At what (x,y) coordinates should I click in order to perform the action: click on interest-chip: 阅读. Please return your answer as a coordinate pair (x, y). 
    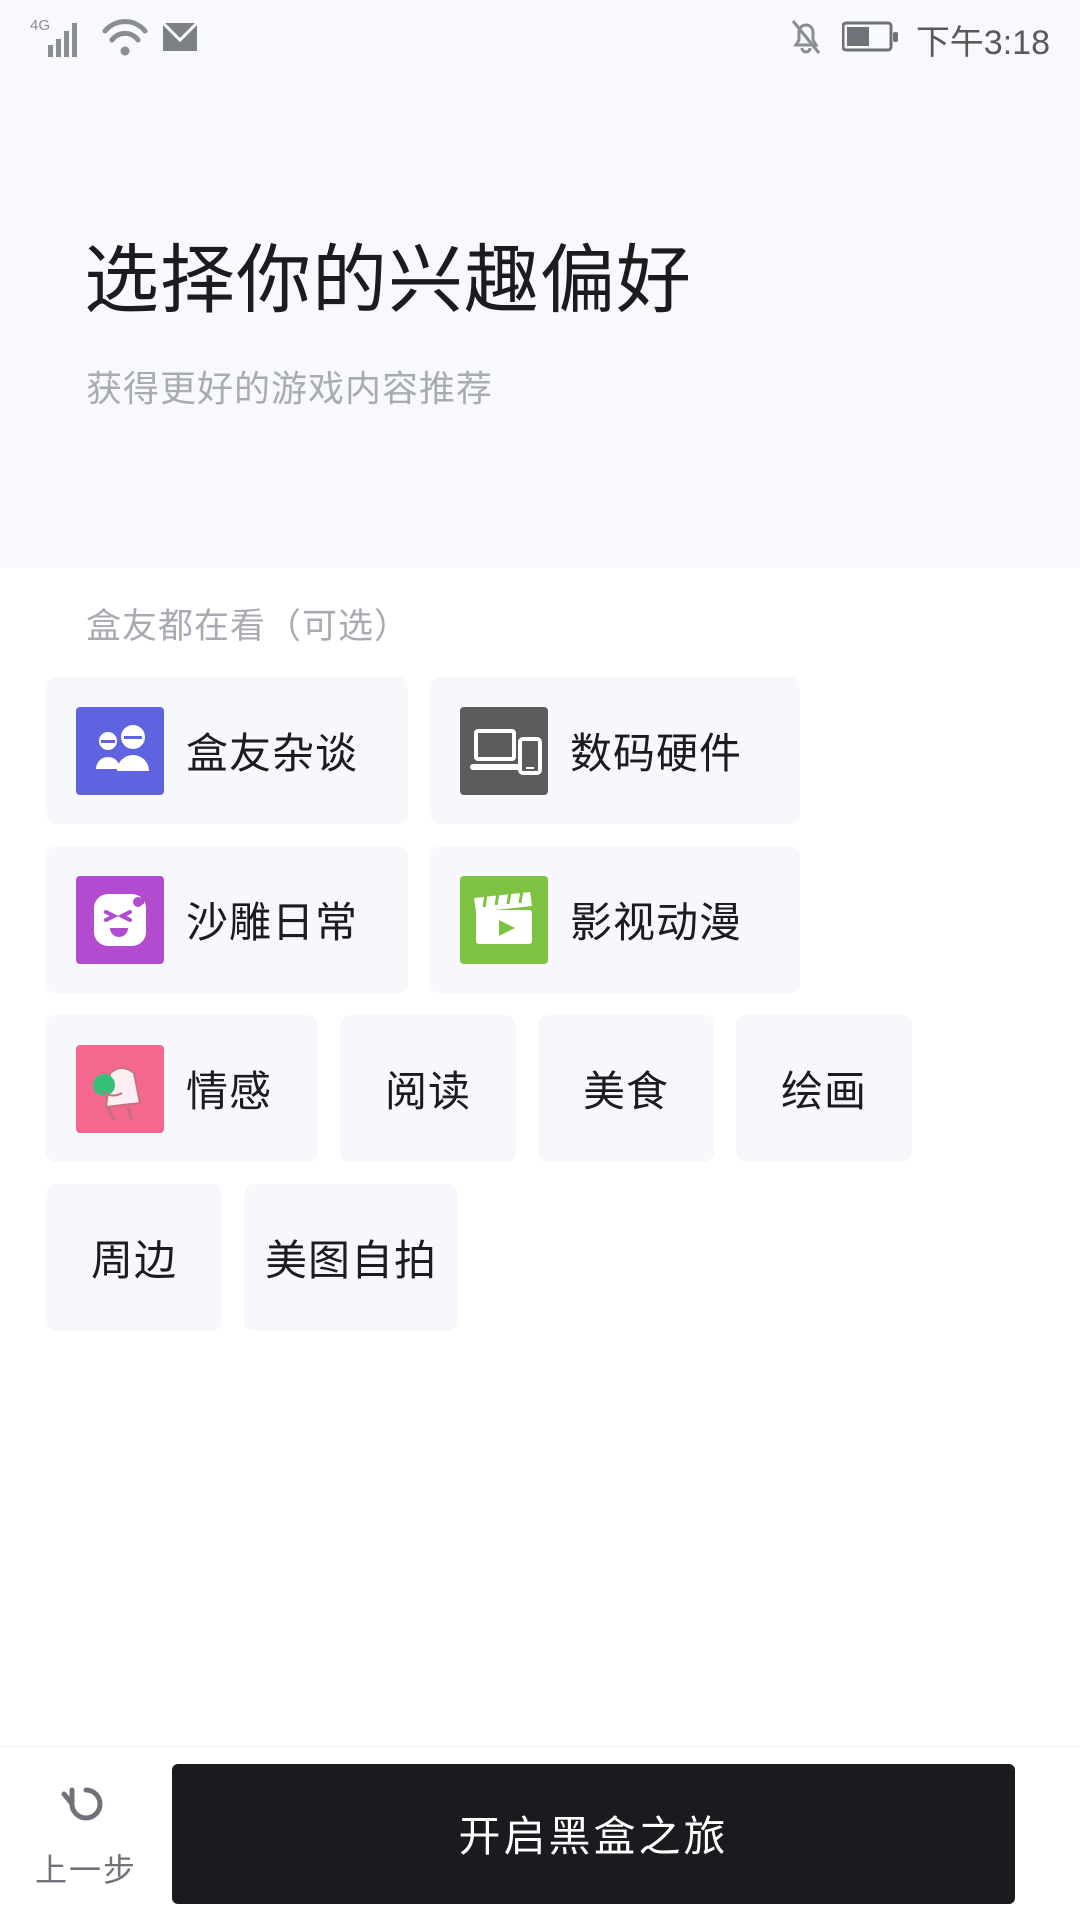
    Looking at the image, I should click on (428, 1088).